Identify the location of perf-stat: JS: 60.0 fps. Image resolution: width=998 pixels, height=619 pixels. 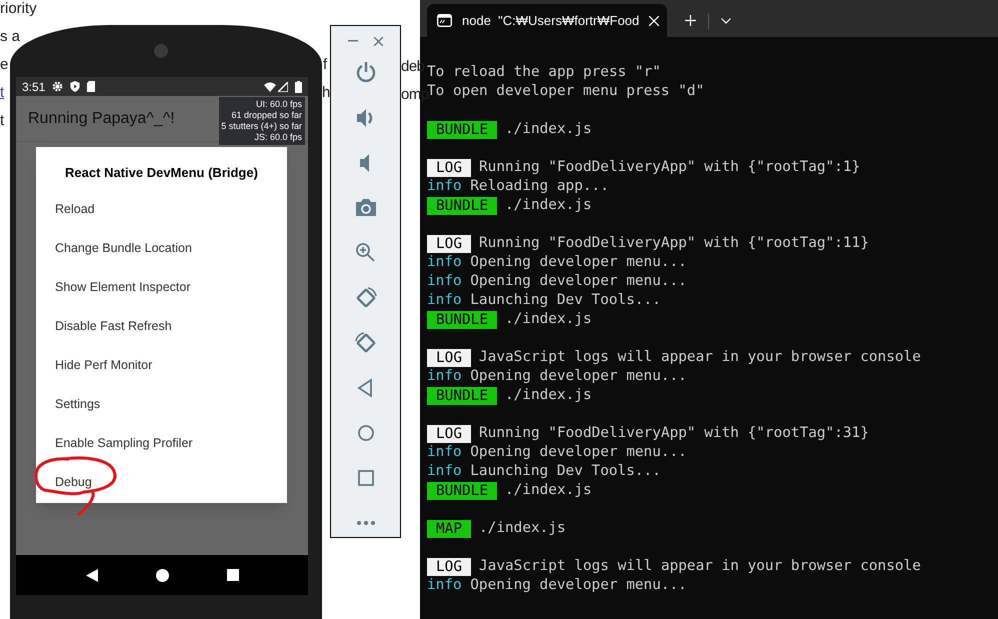
(278, 137).